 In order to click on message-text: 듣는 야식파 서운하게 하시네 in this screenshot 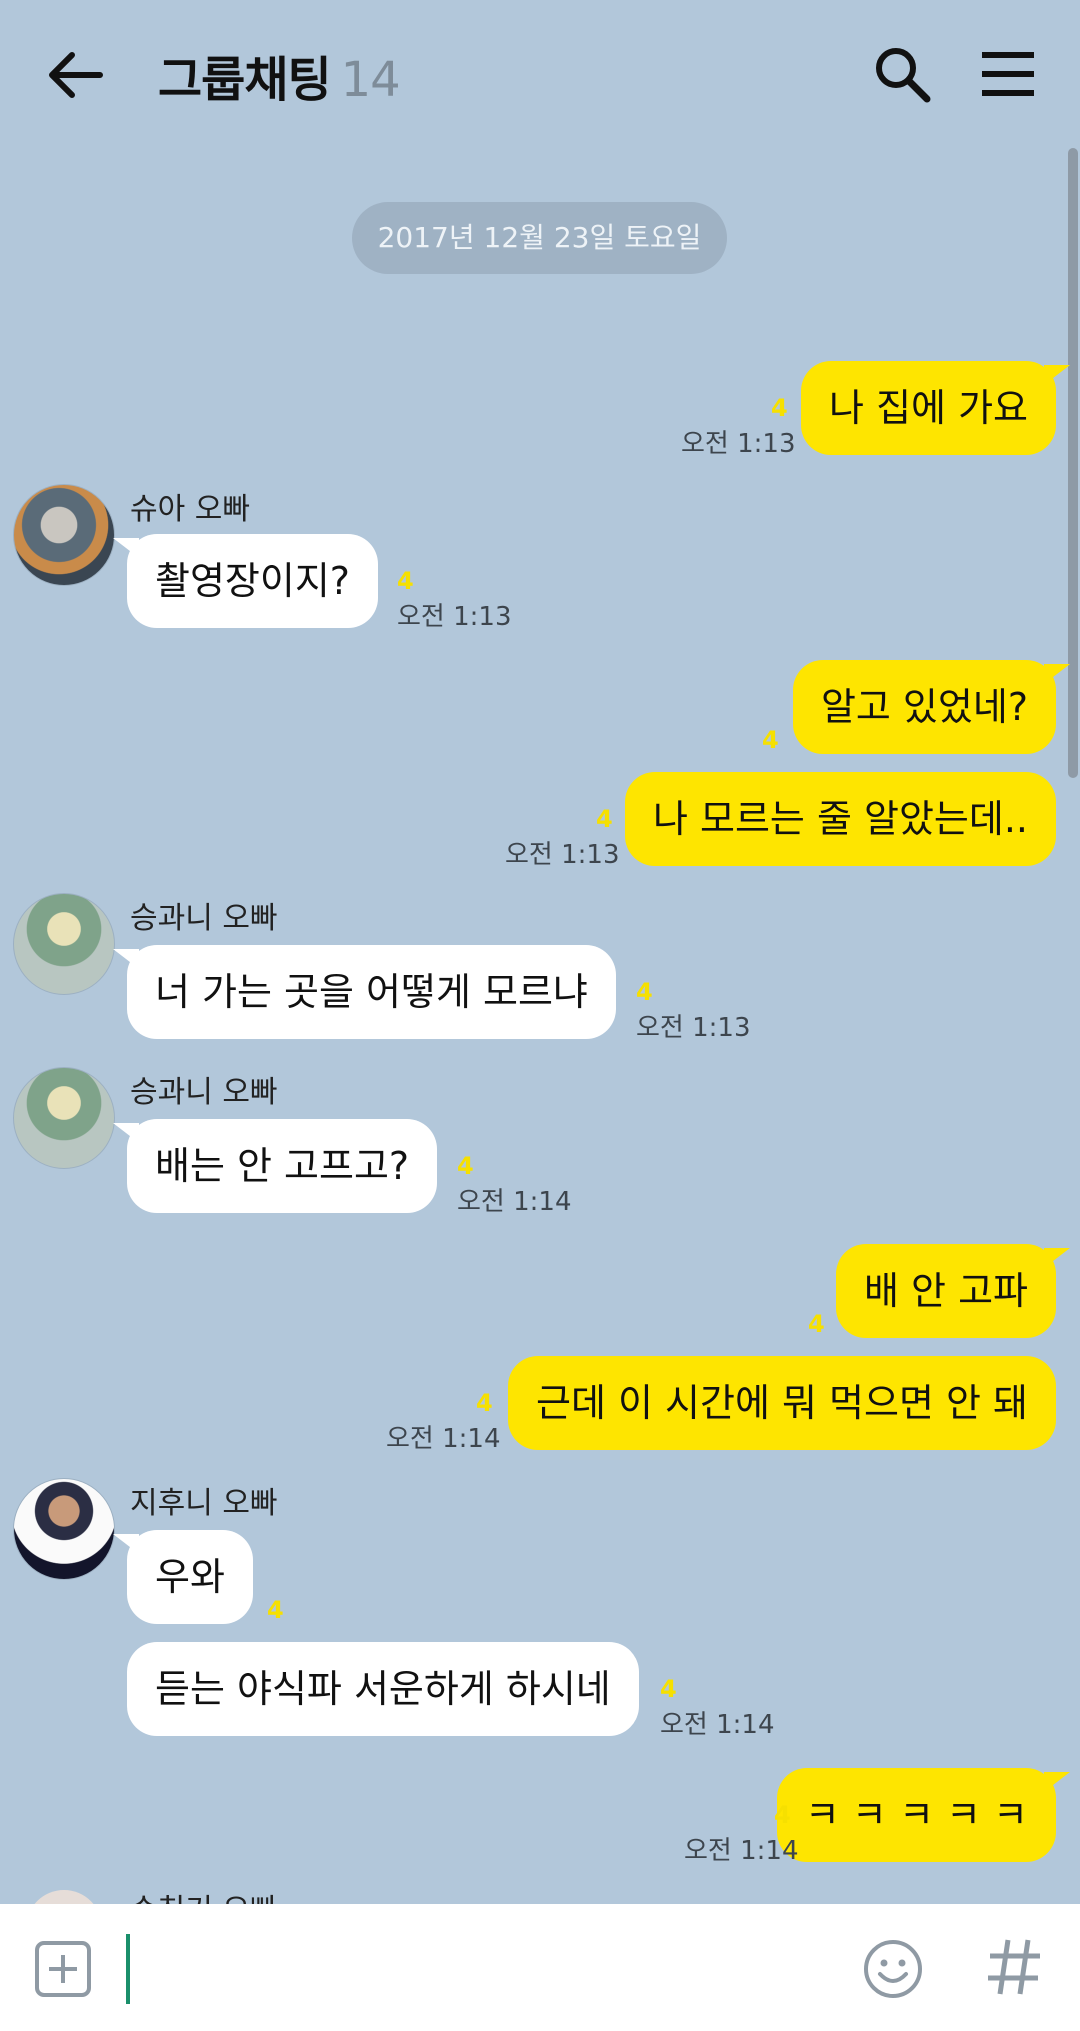, I will do `click(383, 1689)`.